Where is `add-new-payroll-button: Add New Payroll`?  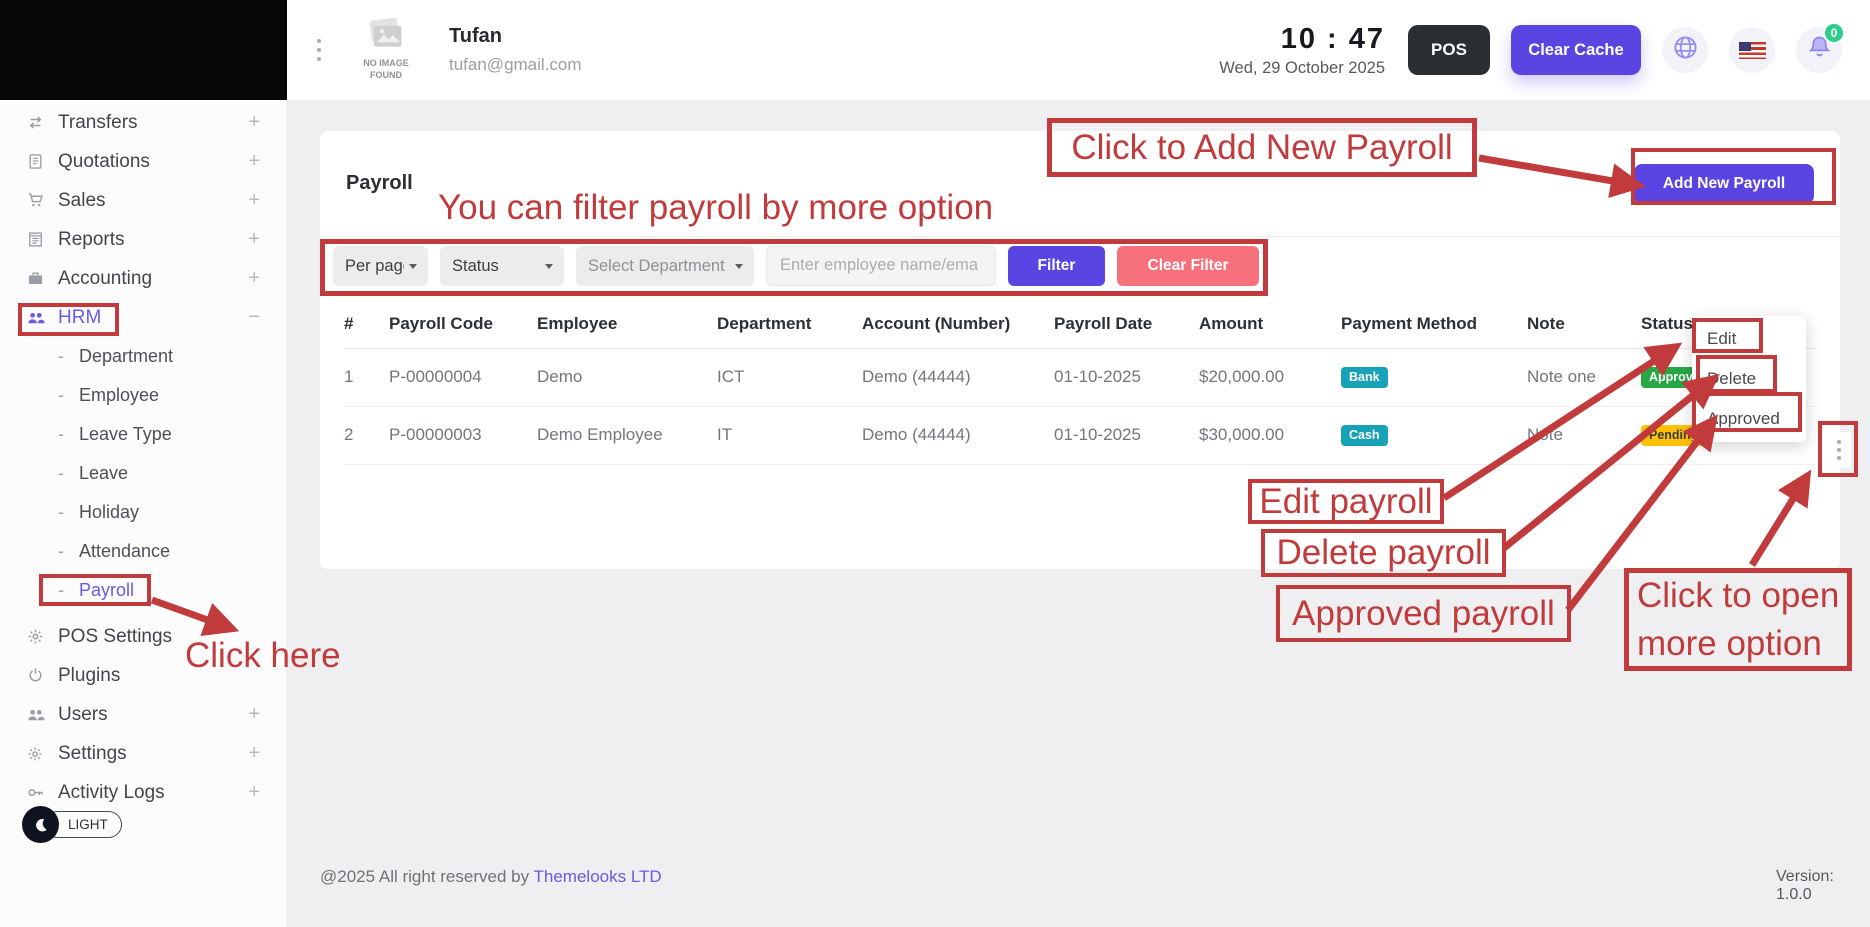 add-new-payroll-button: Add New Payroll is located at coordinates (1724, 183).